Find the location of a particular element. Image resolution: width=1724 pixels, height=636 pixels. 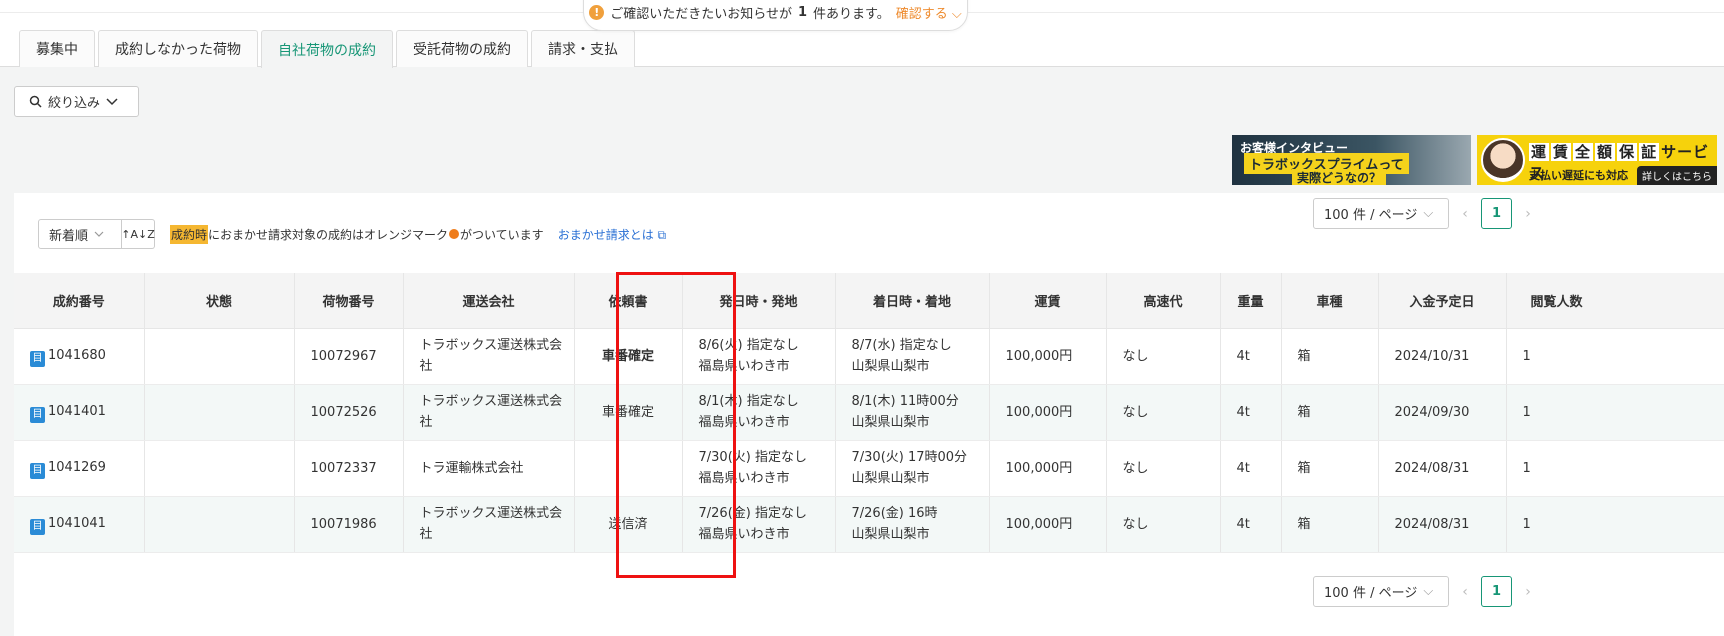

per-page-label: 100 件 / ページ is located at coordinates (1371, 593).